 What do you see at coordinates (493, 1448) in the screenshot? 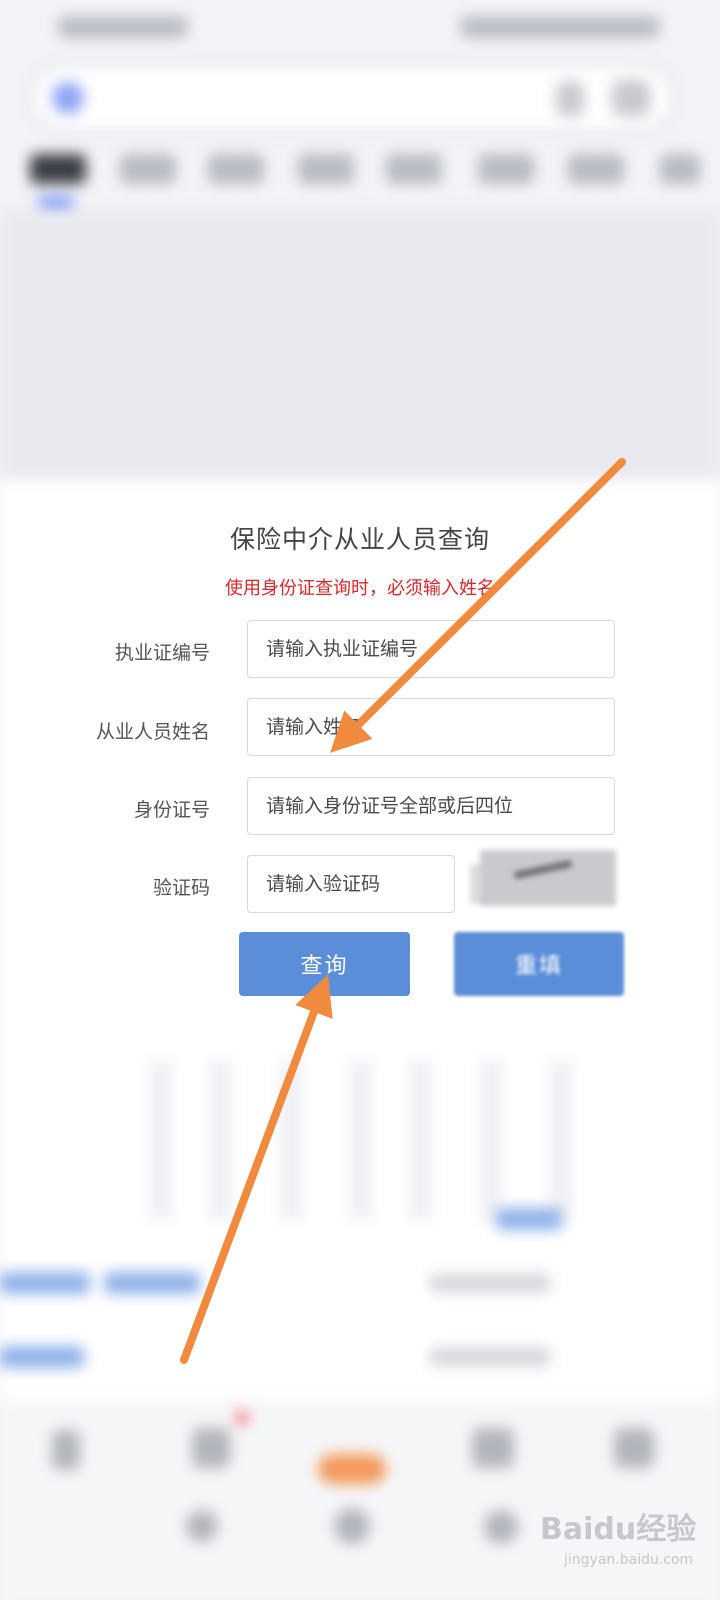
I see `windows-icon` at bounding box center [493, 1448].